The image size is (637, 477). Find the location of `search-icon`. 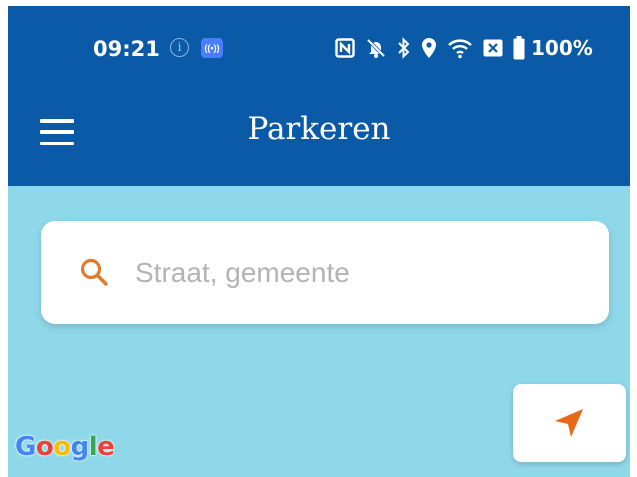

search-icon is located at coordinates (94, 272).